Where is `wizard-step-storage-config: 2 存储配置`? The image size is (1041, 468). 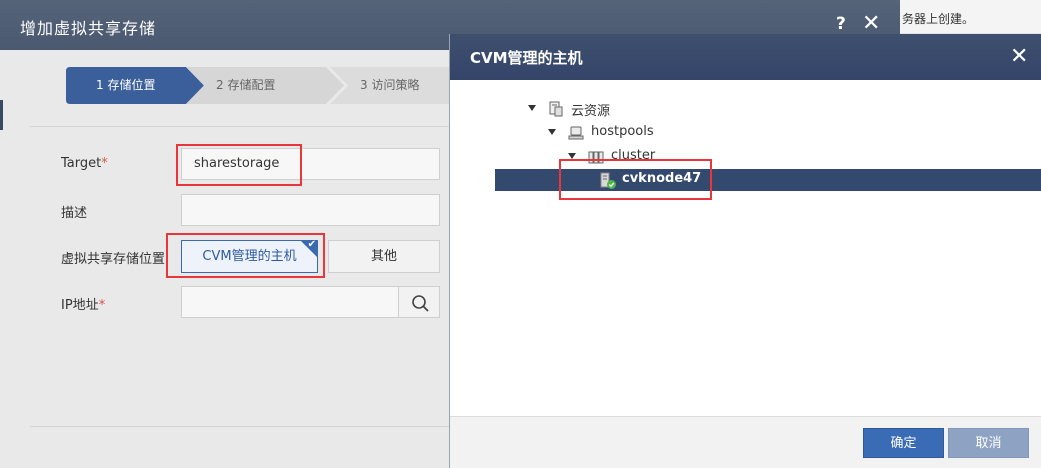
wizard-step-storage-config: 2 存储配置 is located at coordinates (266, 85).